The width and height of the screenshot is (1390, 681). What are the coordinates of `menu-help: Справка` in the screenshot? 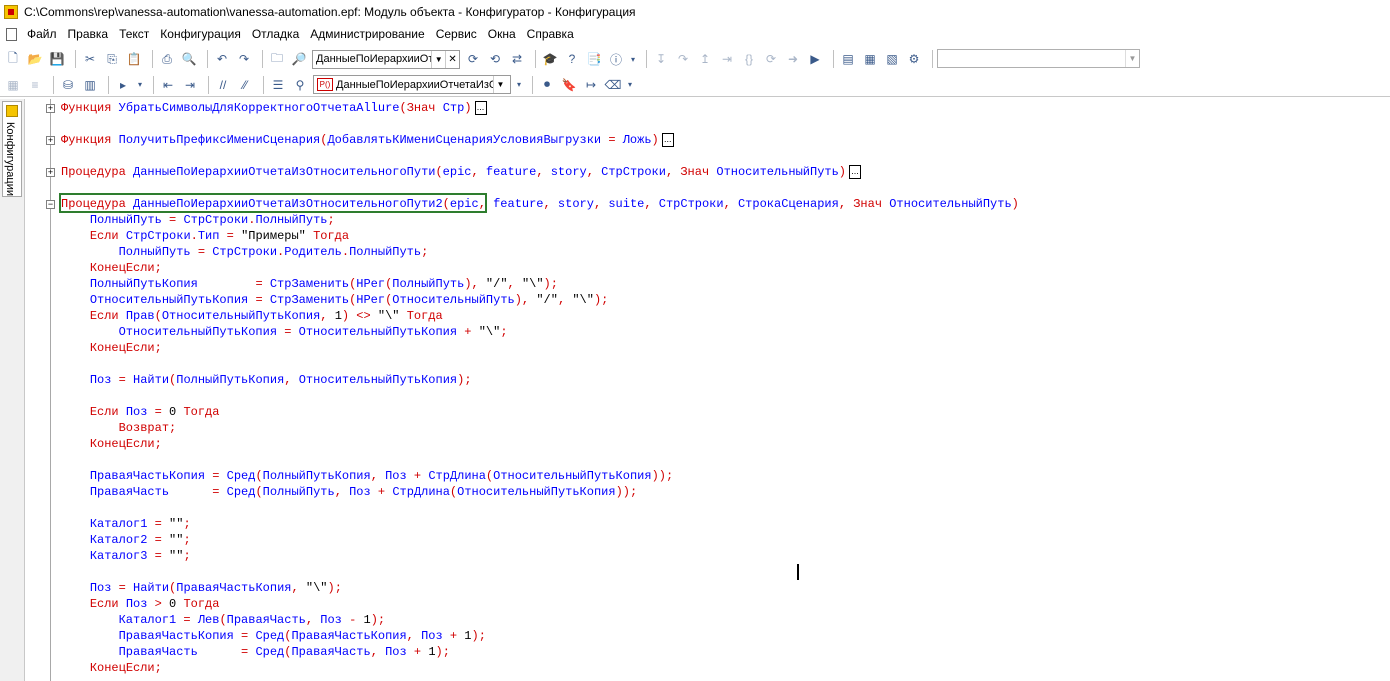 It's located at (550, 34).